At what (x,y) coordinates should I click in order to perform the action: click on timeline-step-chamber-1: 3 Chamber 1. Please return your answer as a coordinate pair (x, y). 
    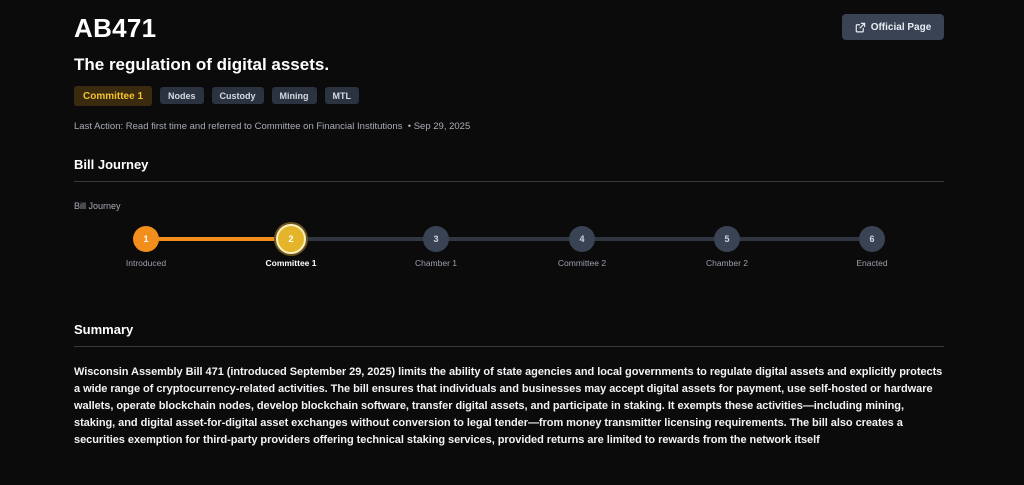
    Looking at the image, I should click on (436, 245).